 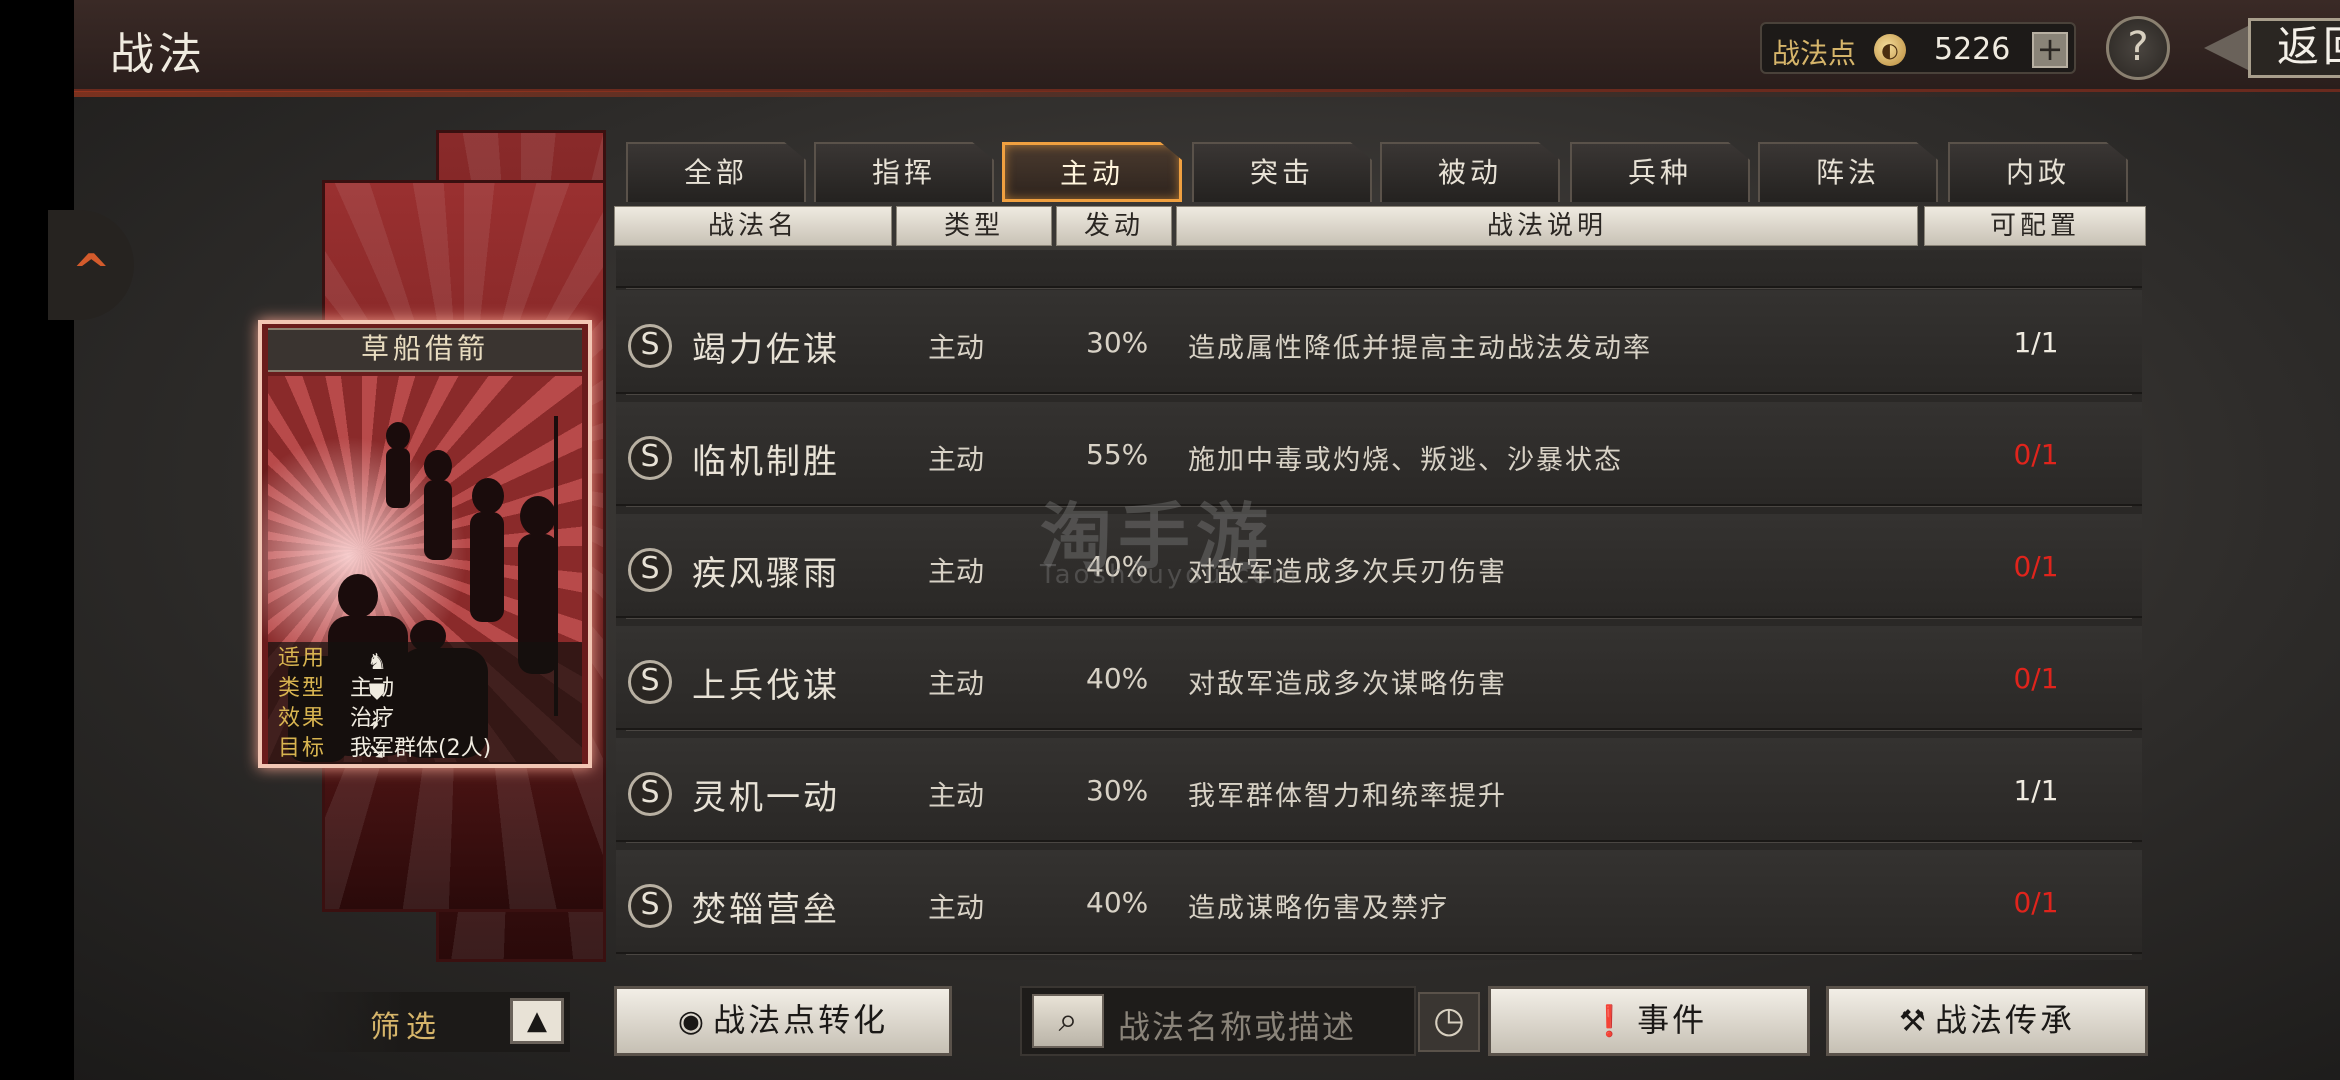 I want to click on list-item: S 焚辎营垒 主动 40% 造成谋略伤害及禁疗 0/1, so click(x=1379, y=902).